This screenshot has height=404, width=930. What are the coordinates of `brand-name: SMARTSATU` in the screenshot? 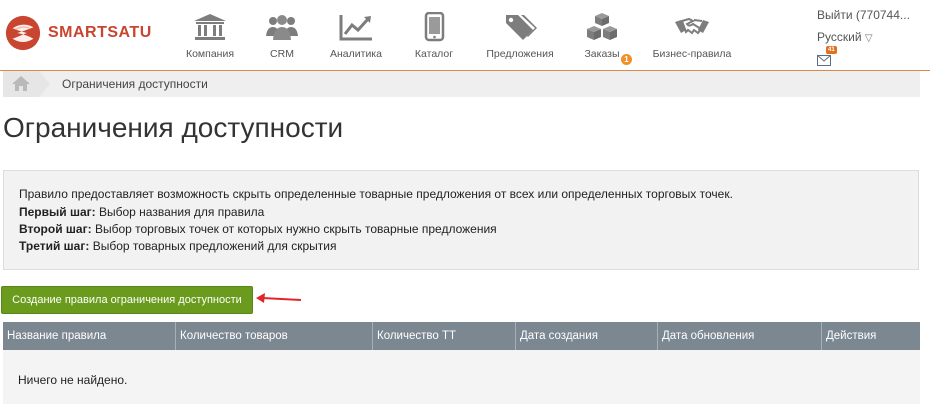 It's located at (100, 32).